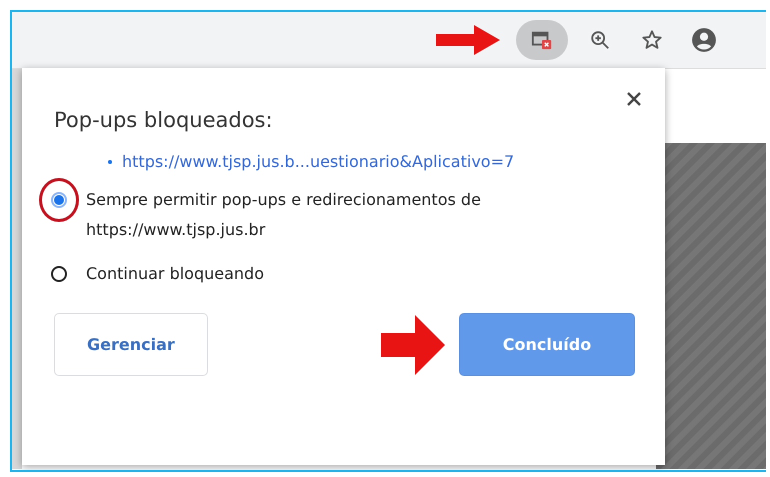 The width and height of the screenshot is (770, 477). What do you see at coordinates (175, 274) in the screenshot?
I see `option-label: Continuar bloqueando` at bounding box center [175, 274].